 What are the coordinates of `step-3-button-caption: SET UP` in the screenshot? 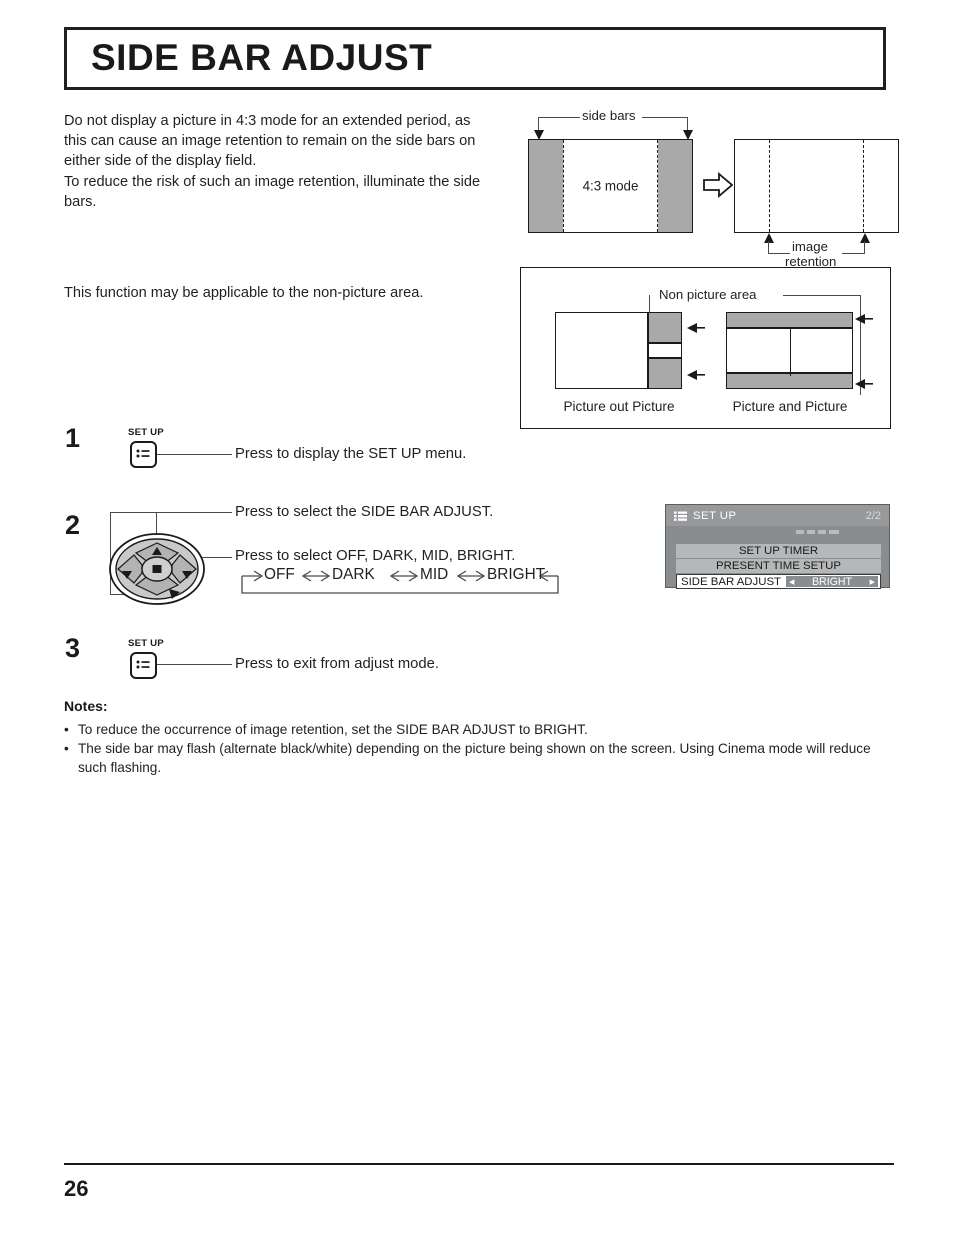 It's located at (146, 643).